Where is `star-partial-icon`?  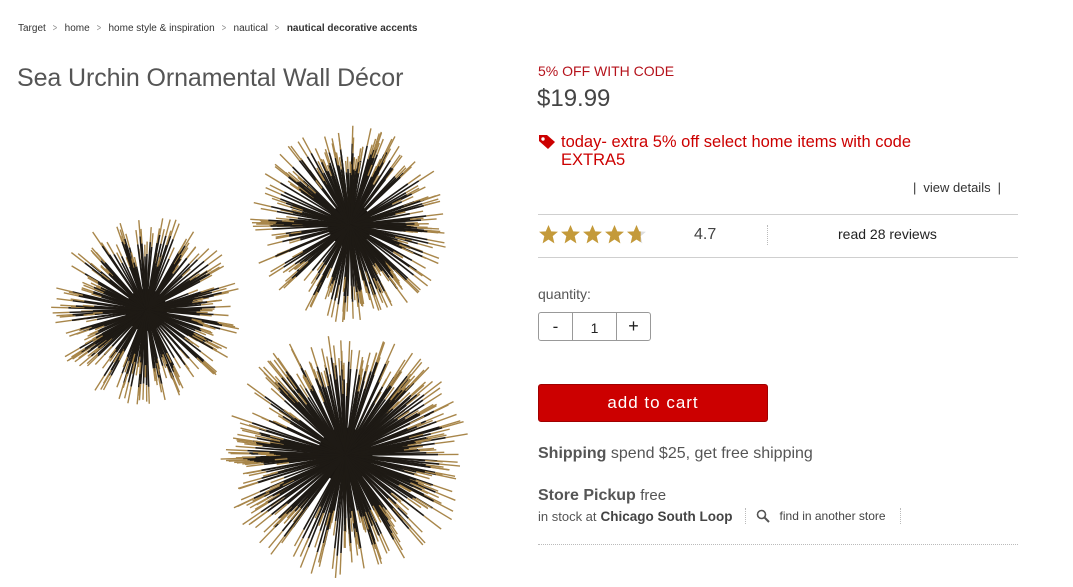
star-partial-icon is located at coordinates (636, 234).